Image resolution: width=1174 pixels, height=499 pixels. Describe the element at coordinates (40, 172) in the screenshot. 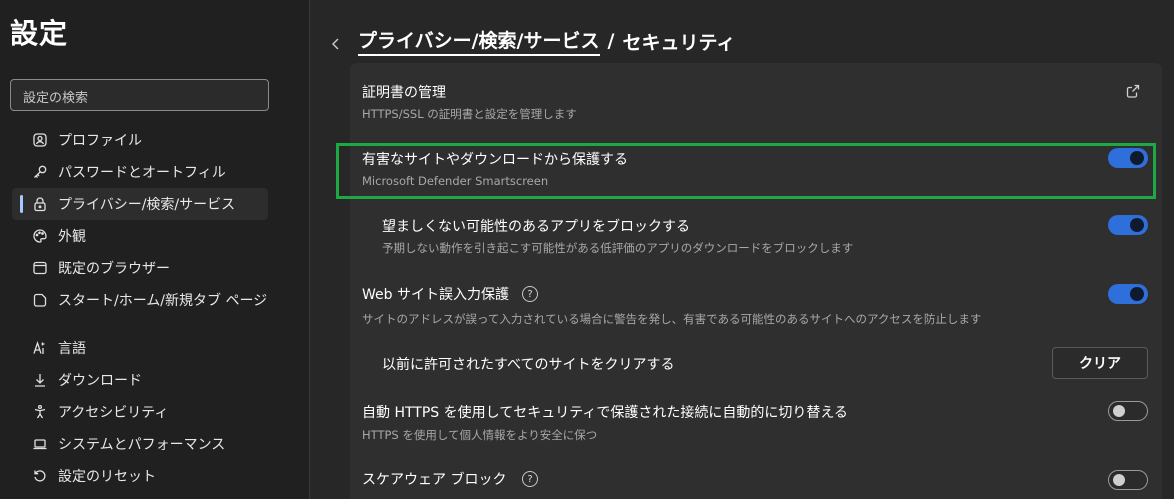

I see `key-icon` at that location.